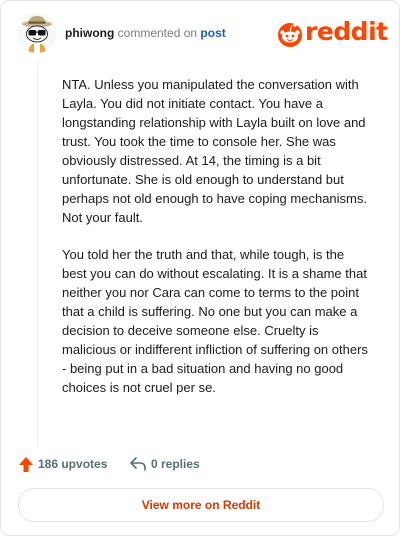  What do you see at coordinates (37, 33) in the screenshot?
I see `avatar` at bounding box center [37, 33].